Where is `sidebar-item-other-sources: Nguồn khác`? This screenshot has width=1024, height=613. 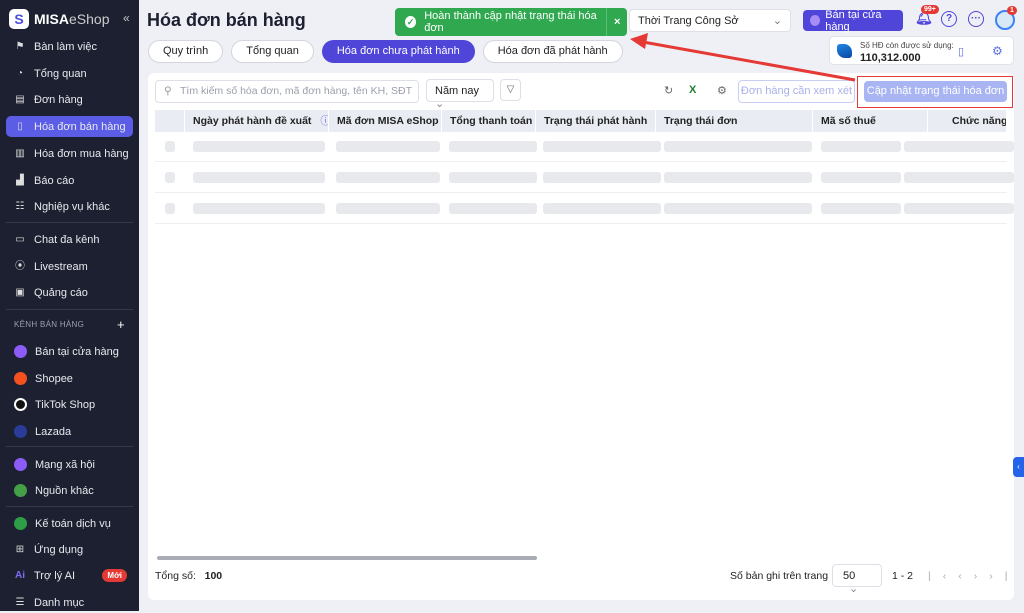
sidebar-item-other-sources: Nguồn khác is located at coordinates (69, 490).